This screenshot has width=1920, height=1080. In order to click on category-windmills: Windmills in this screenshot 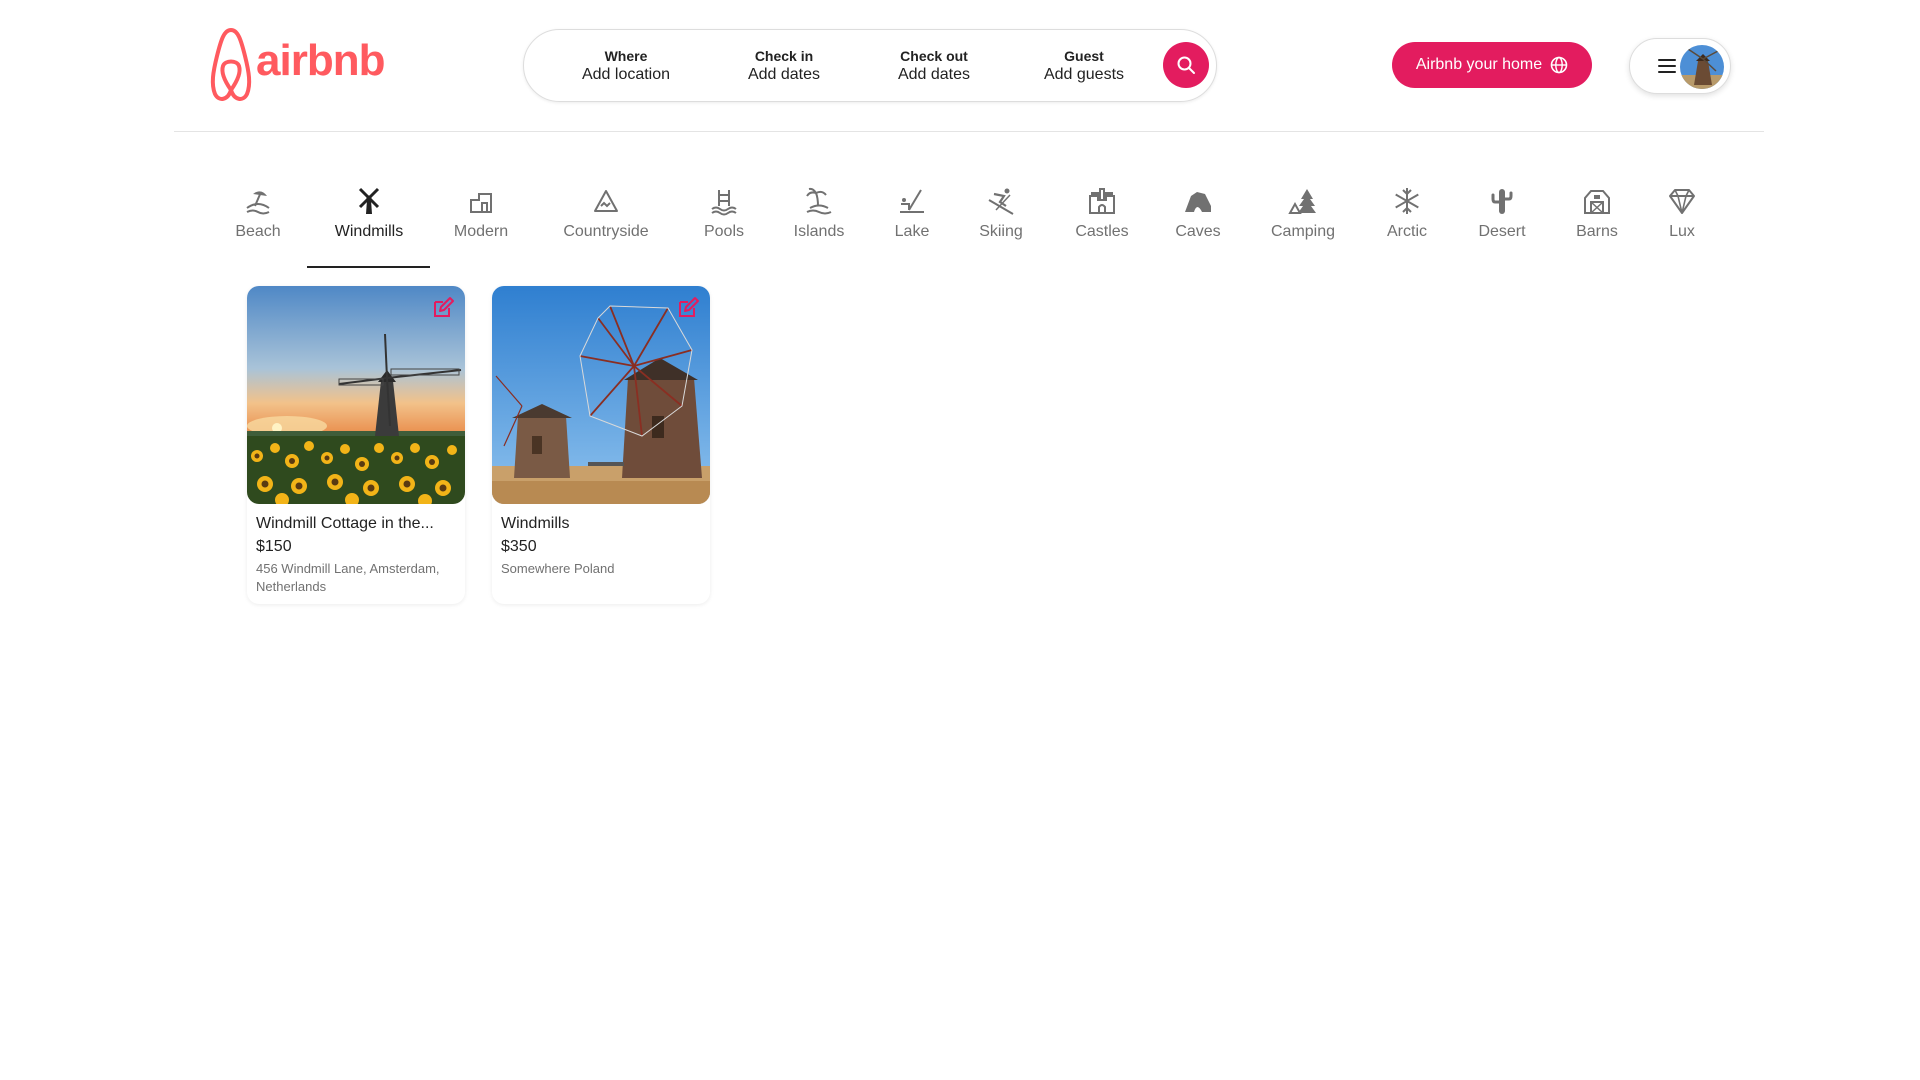, I will do `click(369, 227)`.